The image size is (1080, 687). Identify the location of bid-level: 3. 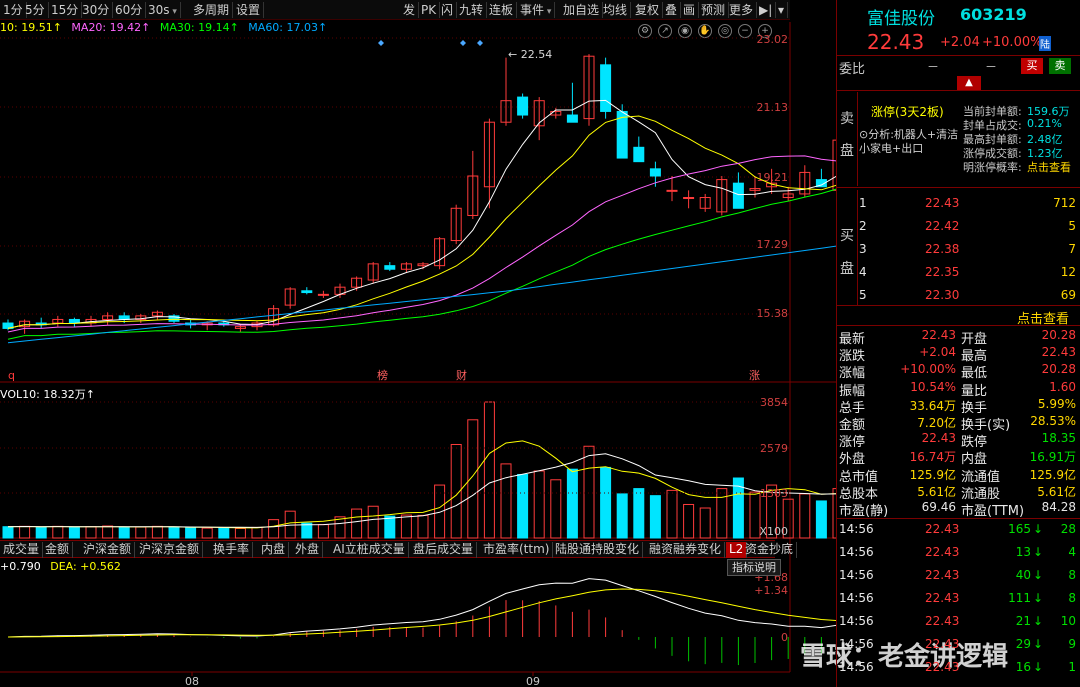
(863, 249).